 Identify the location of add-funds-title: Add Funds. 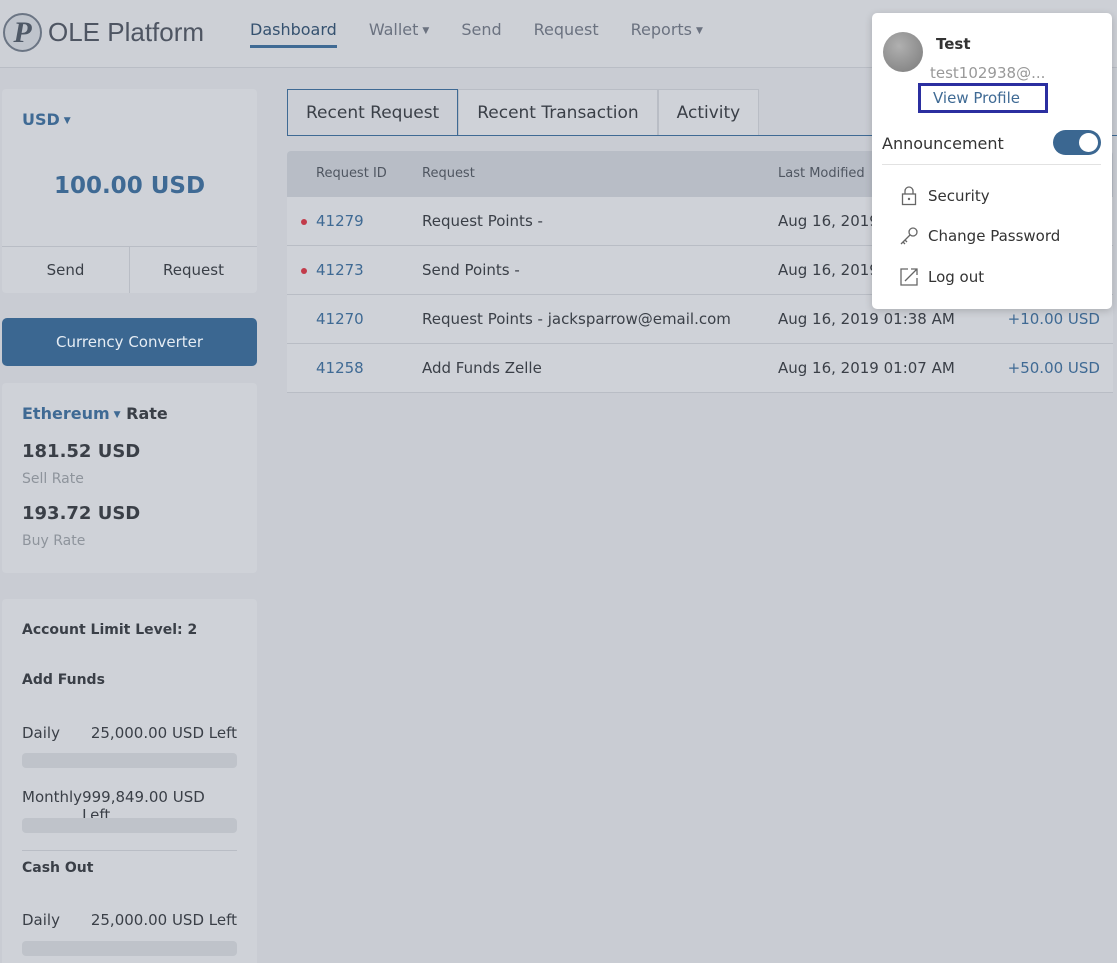
(63, 680).